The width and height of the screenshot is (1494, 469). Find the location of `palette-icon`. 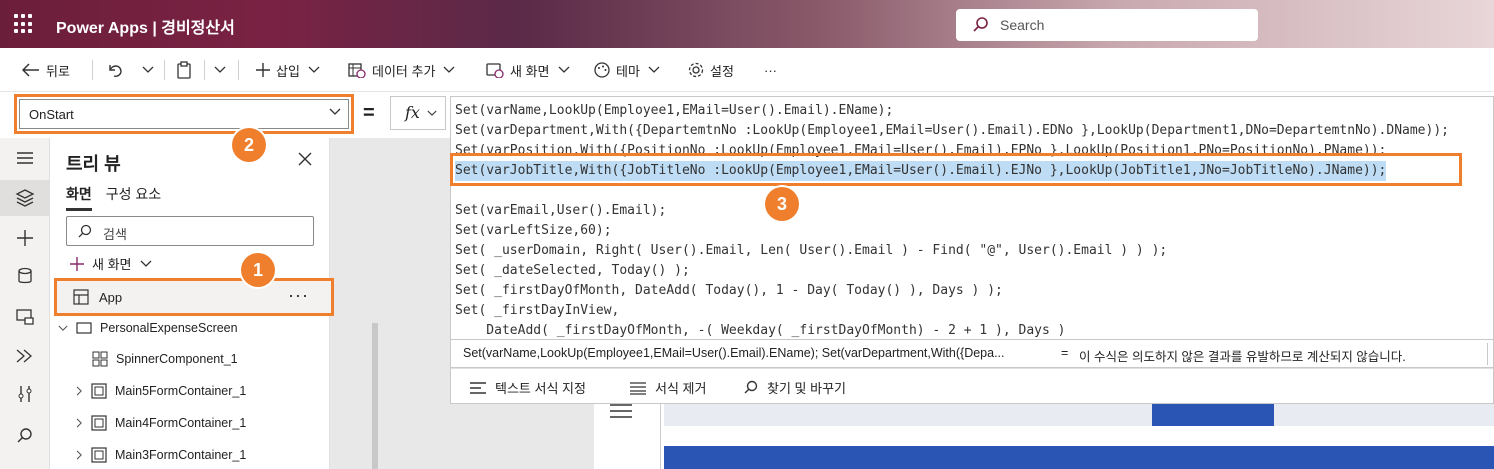

palette-icon is located at coordinates (602, 70).